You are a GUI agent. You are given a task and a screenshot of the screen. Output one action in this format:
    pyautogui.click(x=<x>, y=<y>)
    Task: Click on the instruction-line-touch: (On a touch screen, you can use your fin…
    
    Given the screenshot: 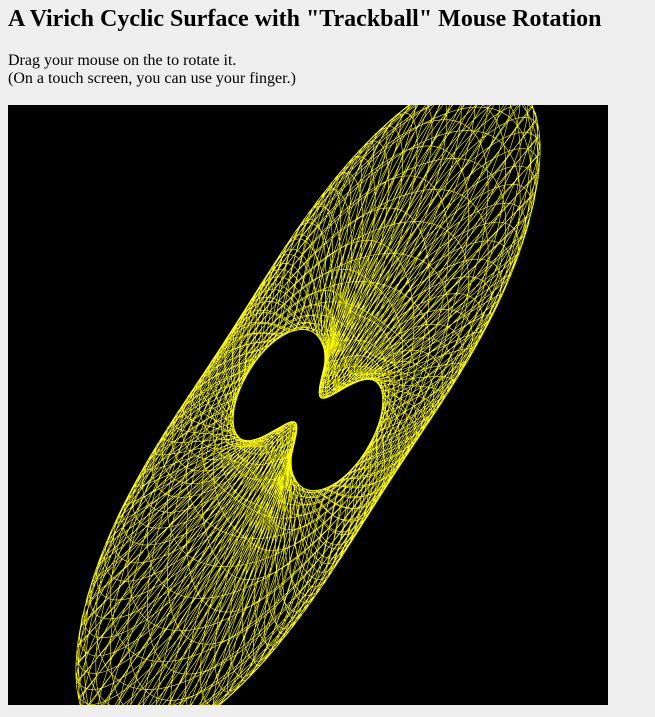 What is the action you would take?
    pyautogui.click(x=152, y=78)
    